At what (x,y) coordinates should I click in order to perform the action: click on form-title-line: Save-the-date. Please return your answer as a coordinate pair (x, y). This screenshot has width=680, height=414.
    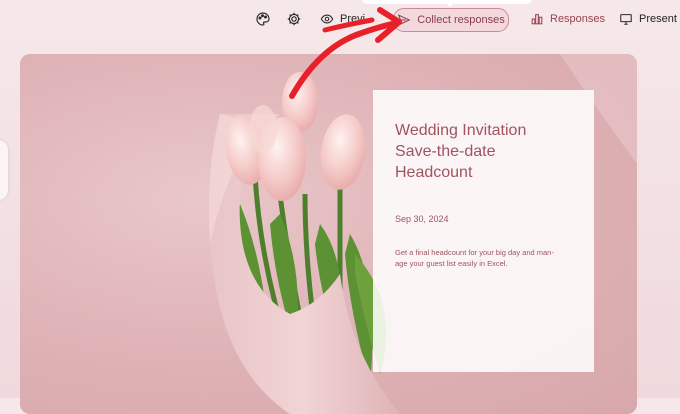
    Looking at the image, I should click on (445, 151).